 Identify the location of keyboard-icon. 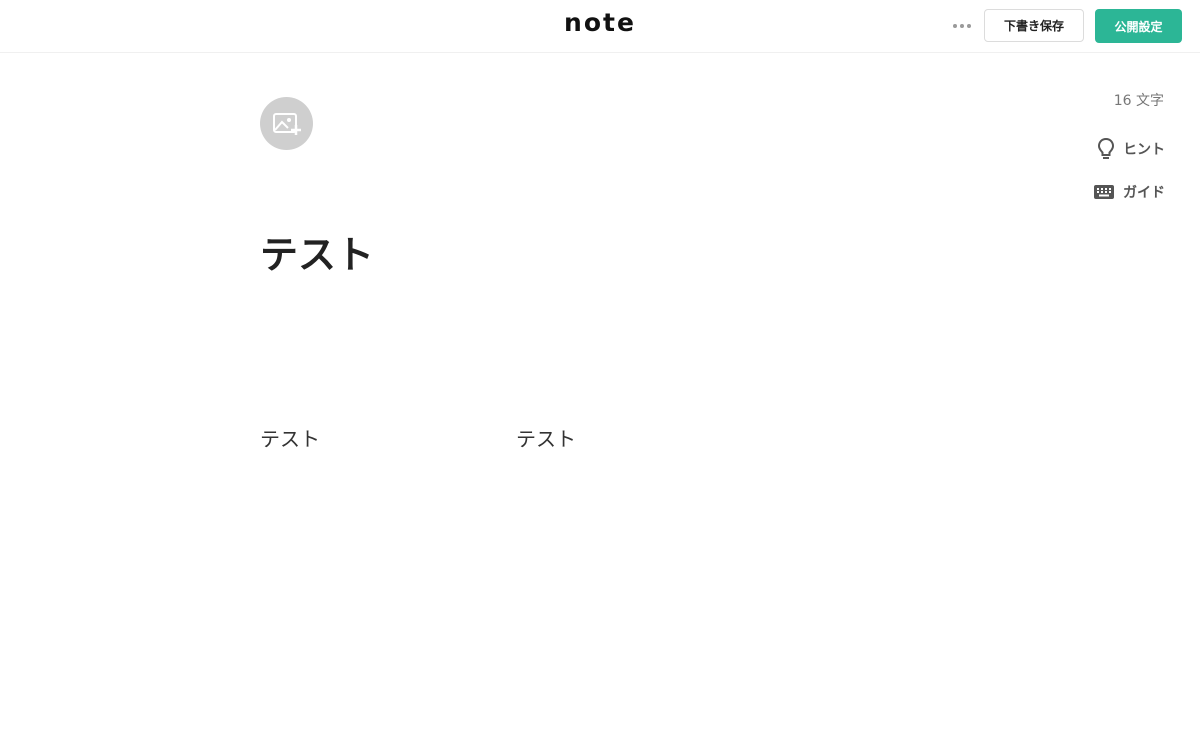
(1104, 192).